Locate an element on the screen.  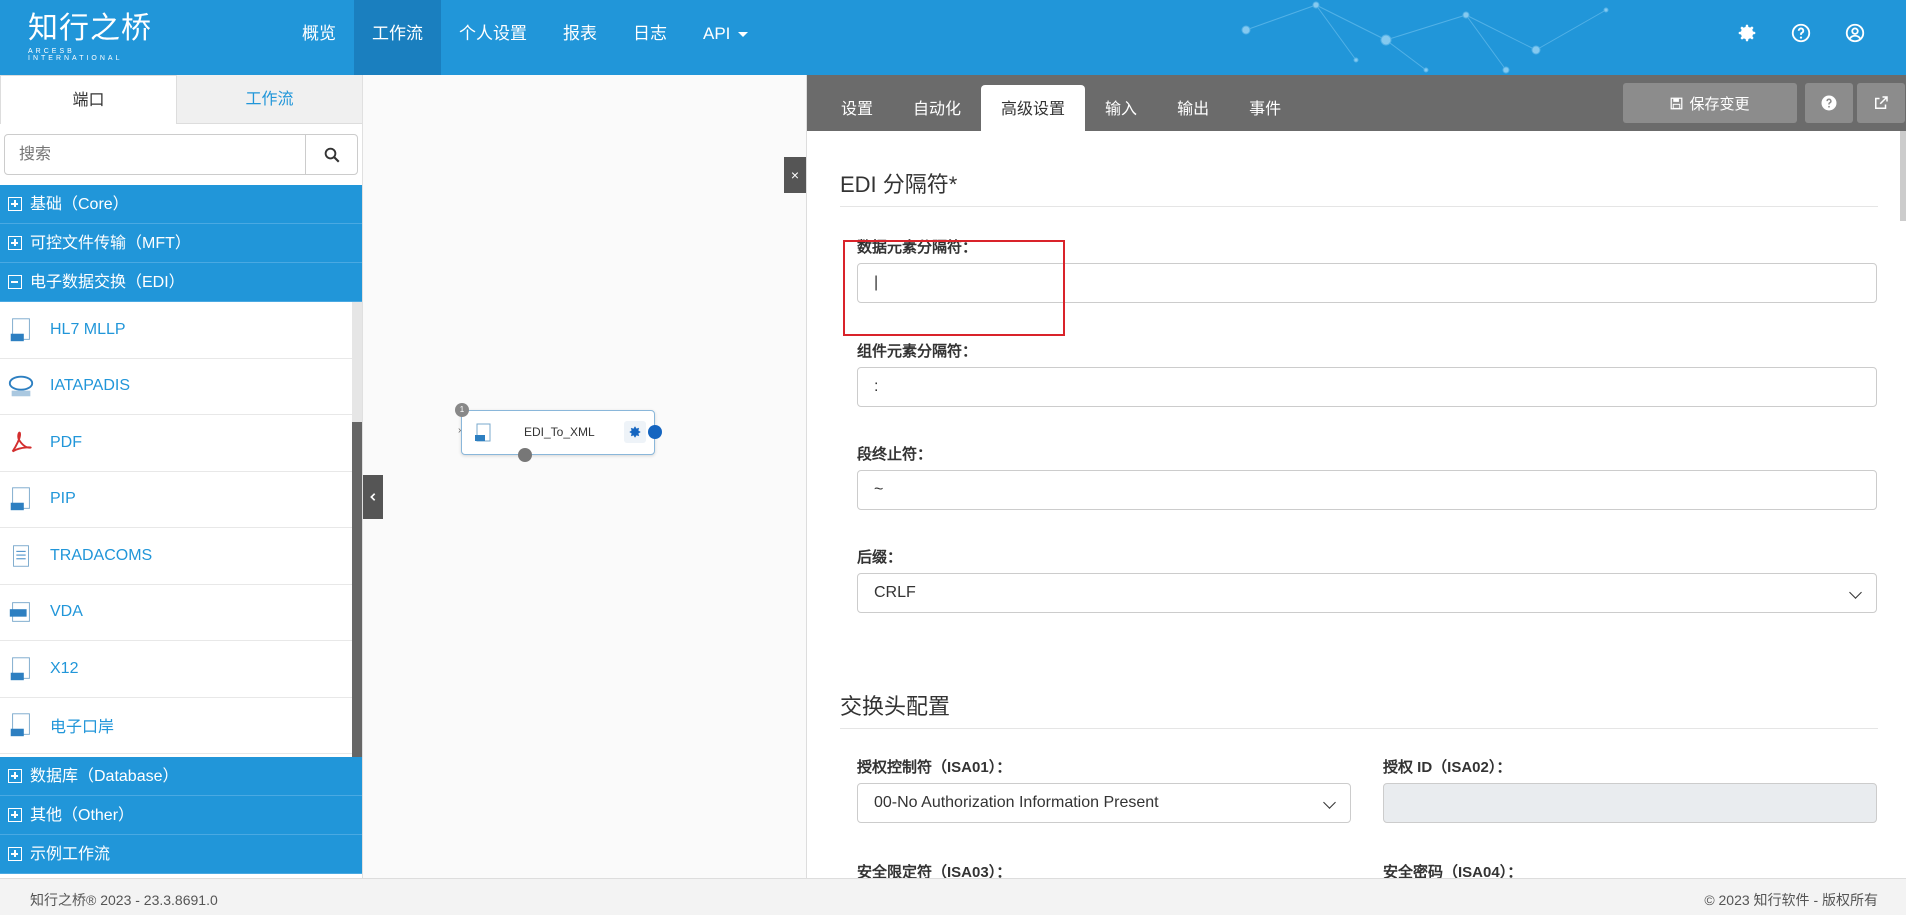
close-panel-button: × is located at coordinates (795, 175).